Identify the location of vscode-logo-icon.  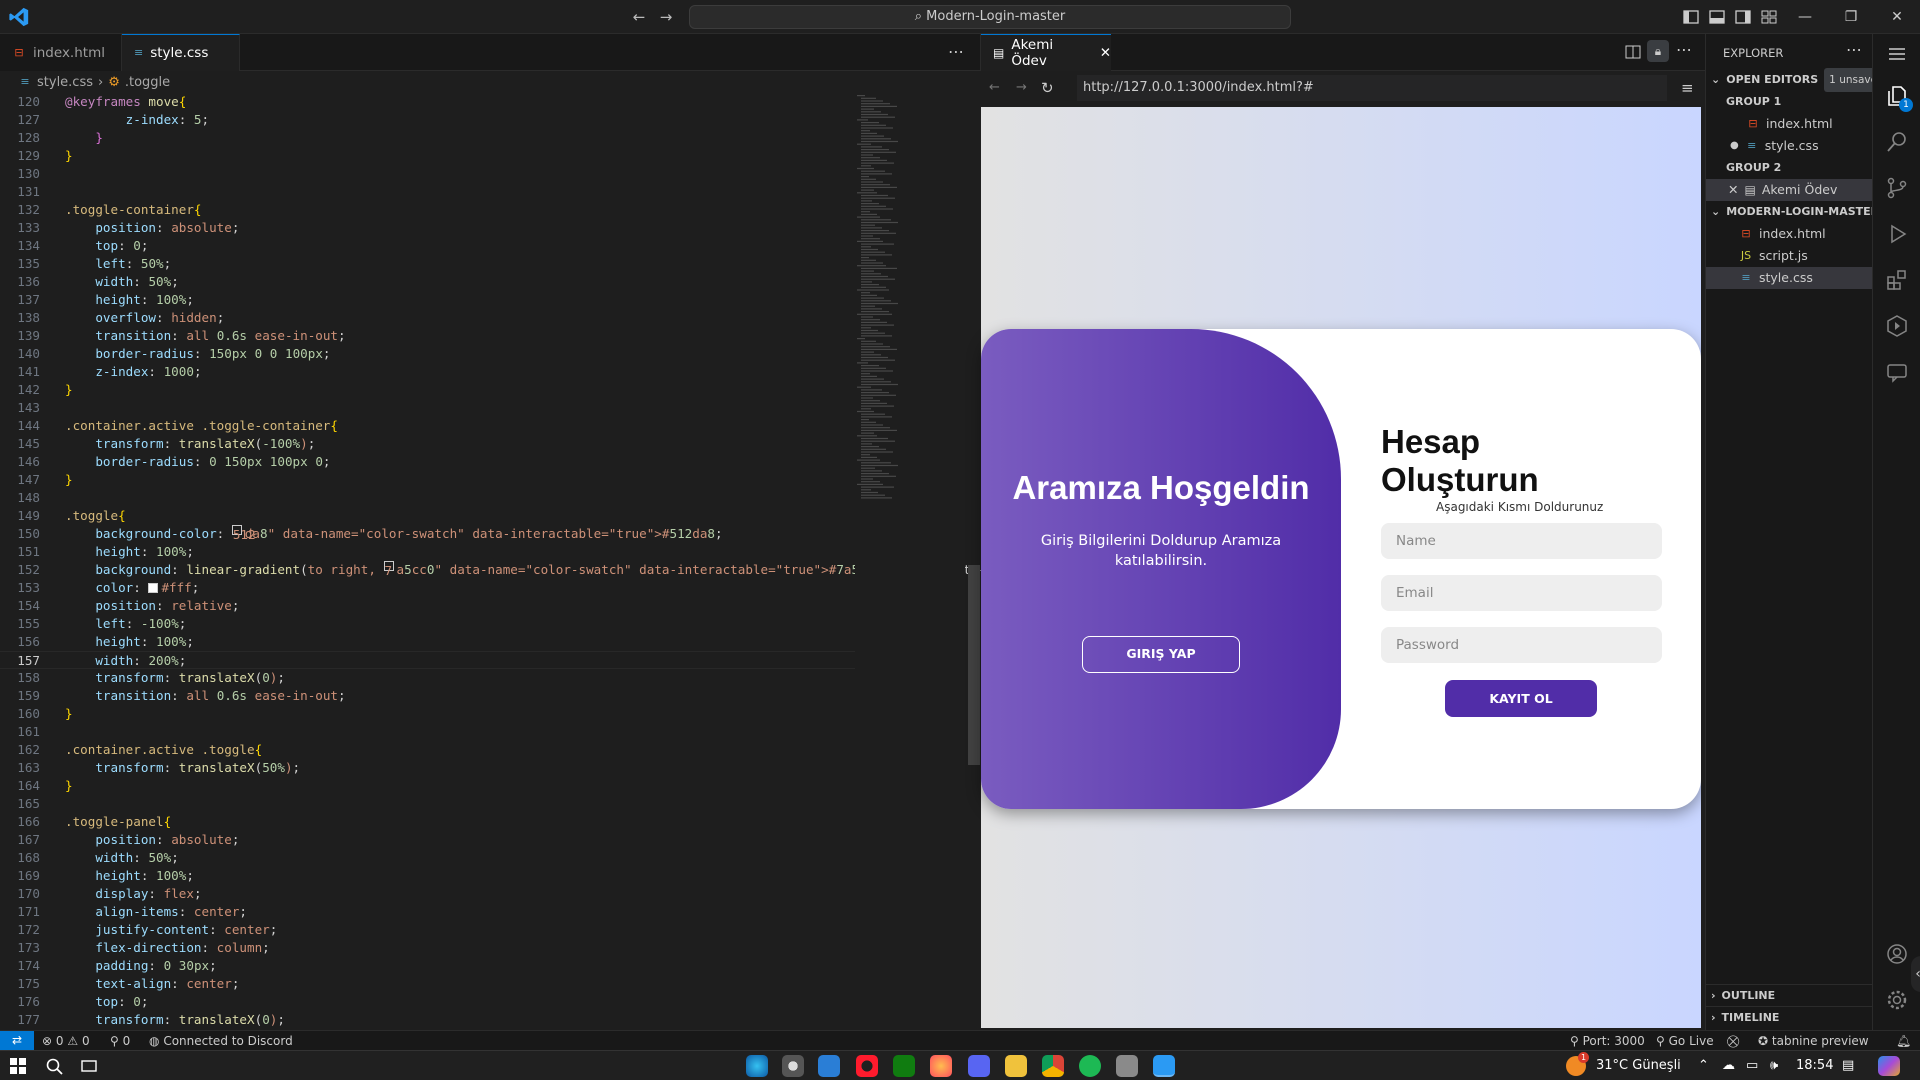
(19, 17).